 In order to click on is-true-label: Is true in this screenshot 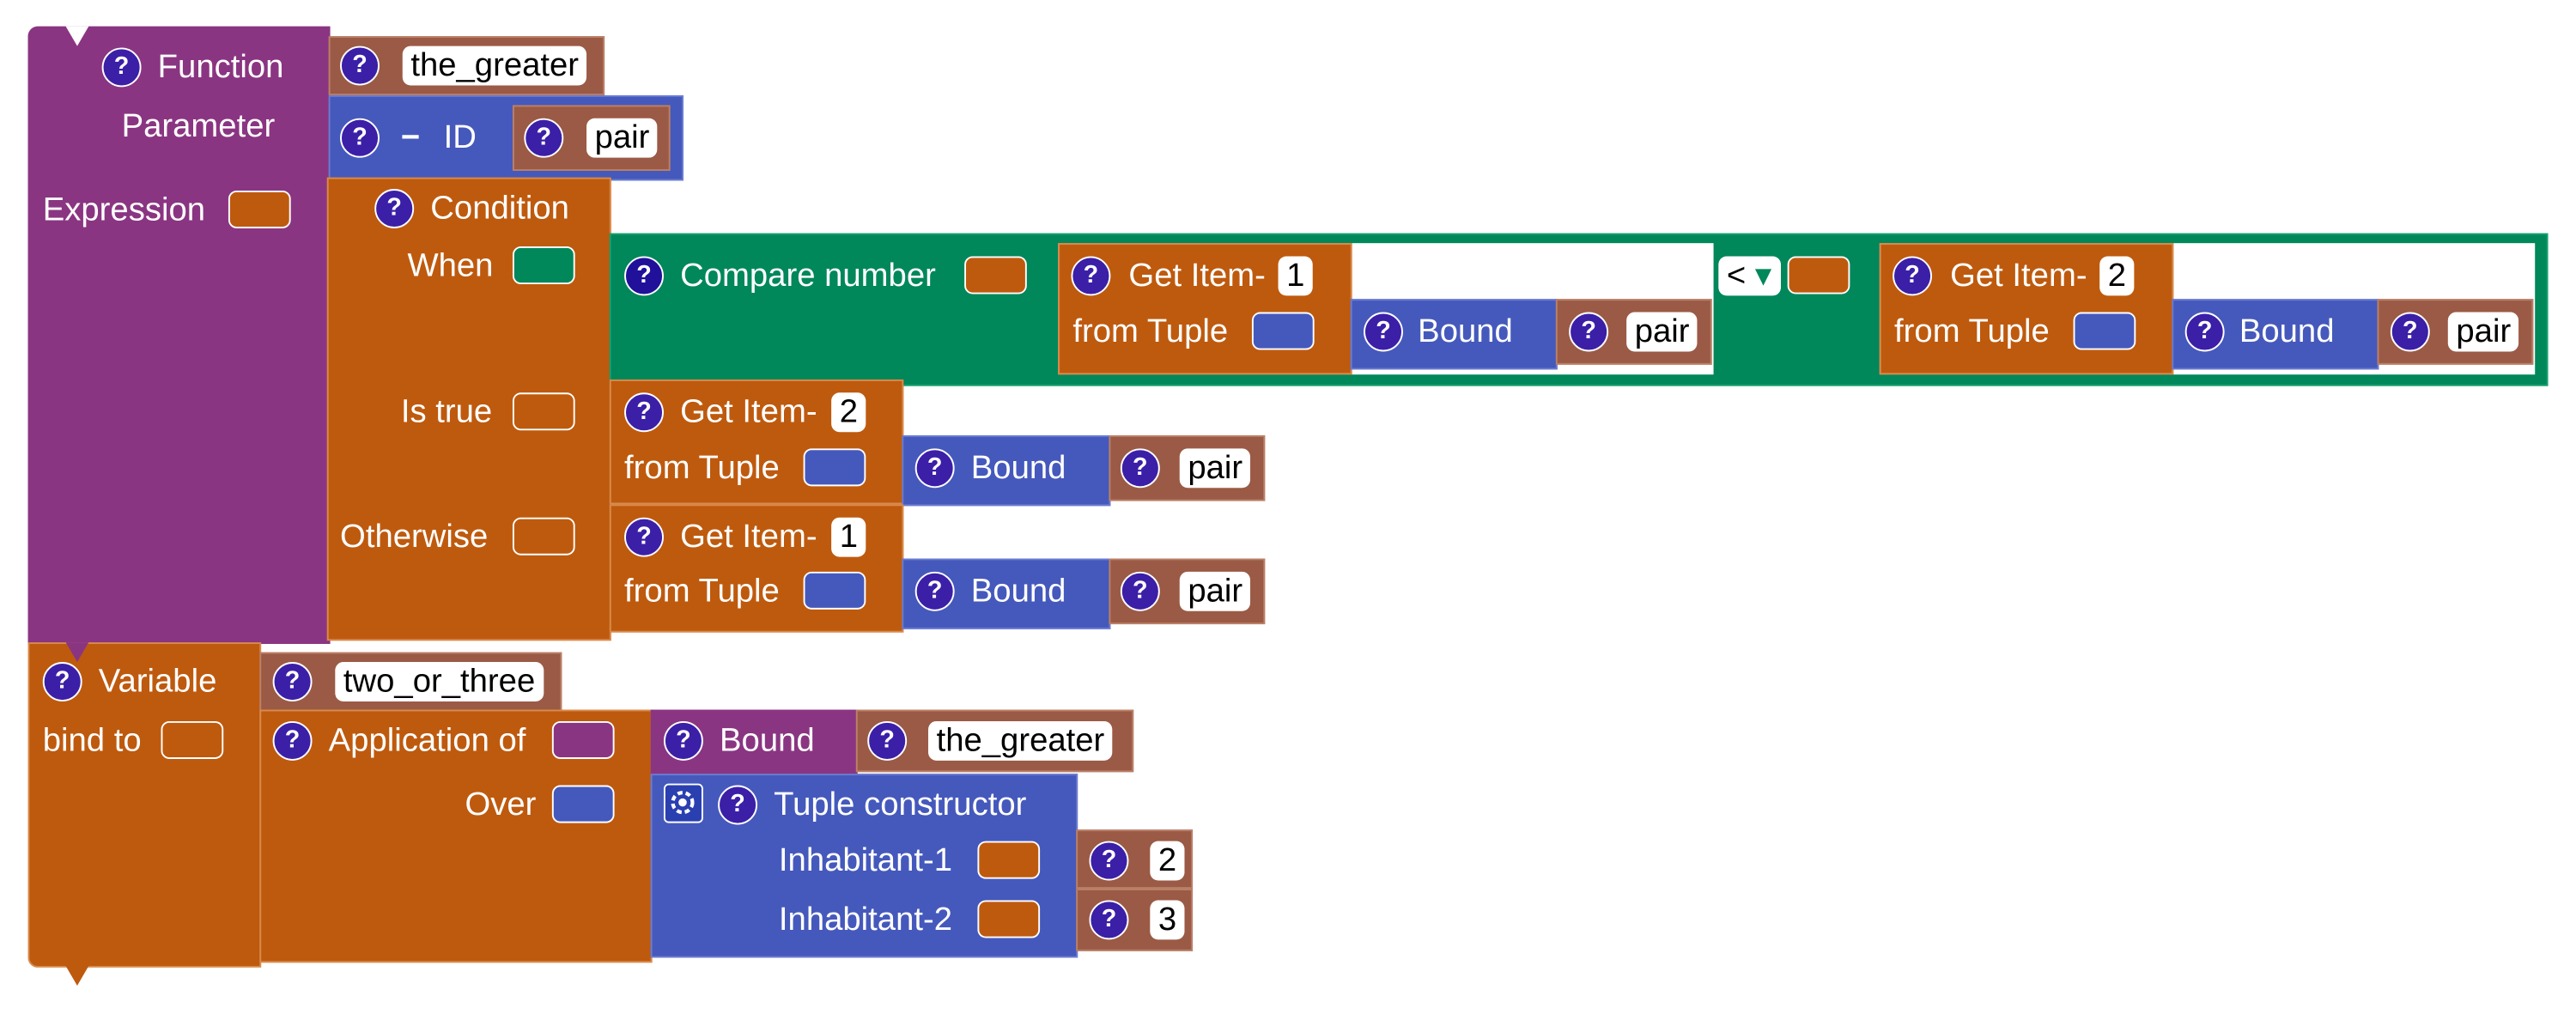, I will do `click(446, 413)`.